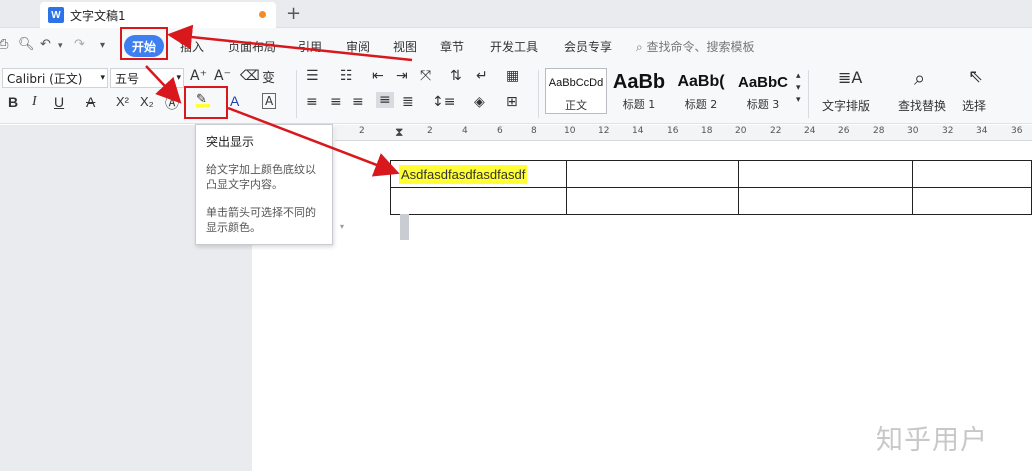 This screenshot has height=471, width=1032. What do you see at coordinates (163, 84) in the screenshot?
I see `arrow-to-highlight` at bounding box center [163, 84].